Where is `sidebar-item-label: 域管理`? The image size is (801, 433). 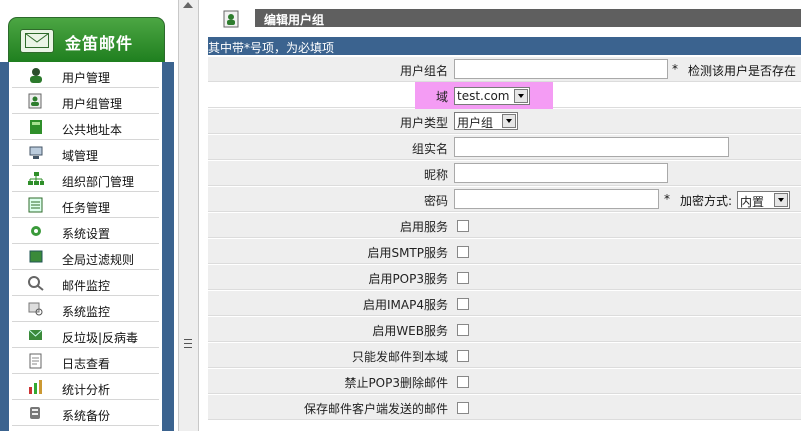 sidebar-item-label: 域管理 is located at coordinates (80, 156).